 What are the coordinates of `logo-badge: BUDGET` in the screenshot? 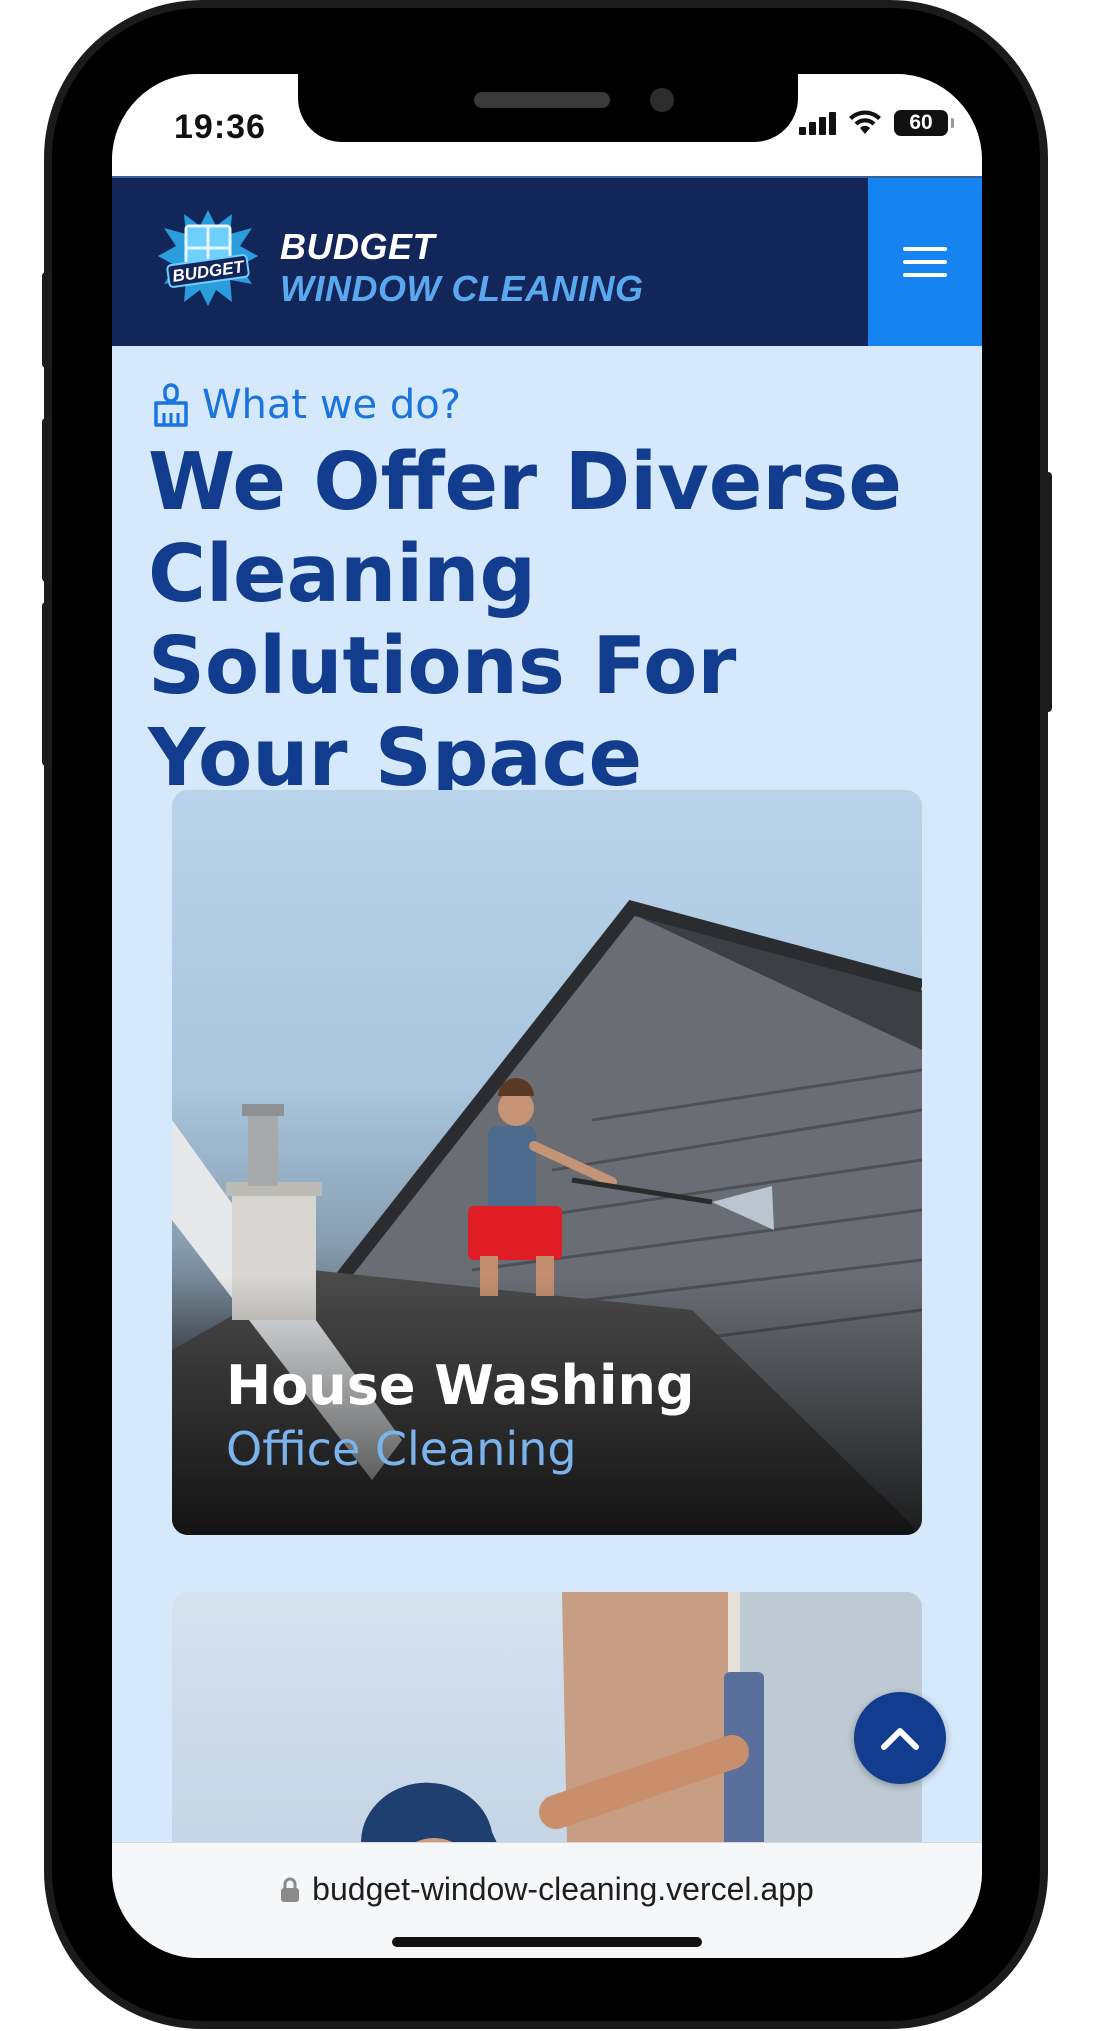 It's located at (208, 258).